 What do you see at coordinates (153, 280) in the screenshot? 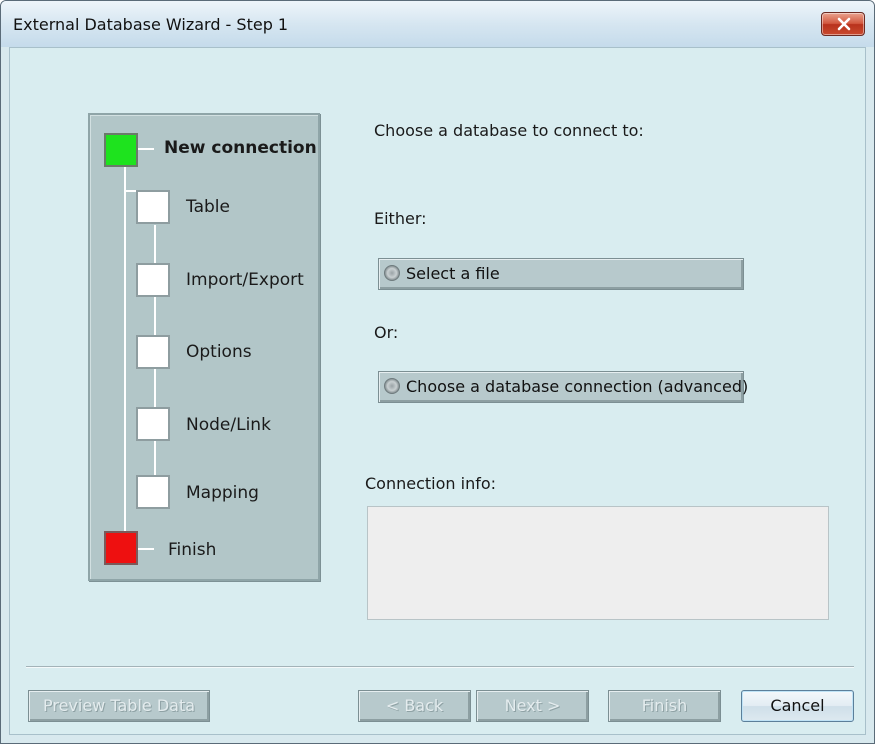
I see `step-indicator-import-export` at bounding box center [153, 280].